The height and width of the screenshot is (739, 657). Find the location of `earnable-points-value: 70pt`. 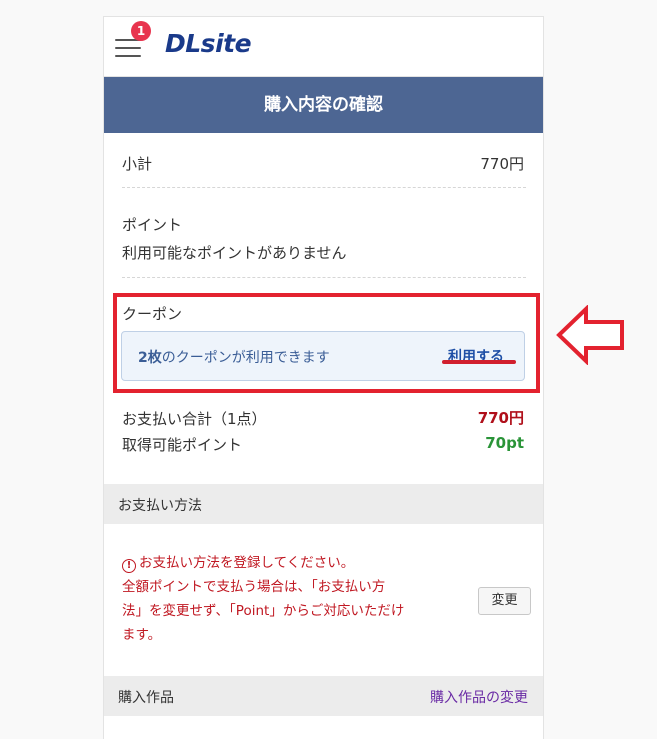

earnable-points-value: 70pt is located at coordinates (504, 443).